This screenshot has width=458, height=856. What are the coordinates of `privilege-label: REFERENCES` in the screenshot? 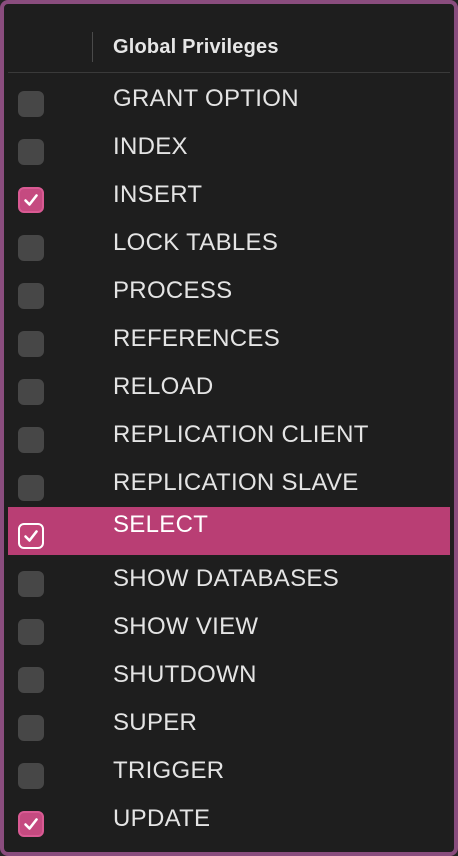 It's located at (197, 338).